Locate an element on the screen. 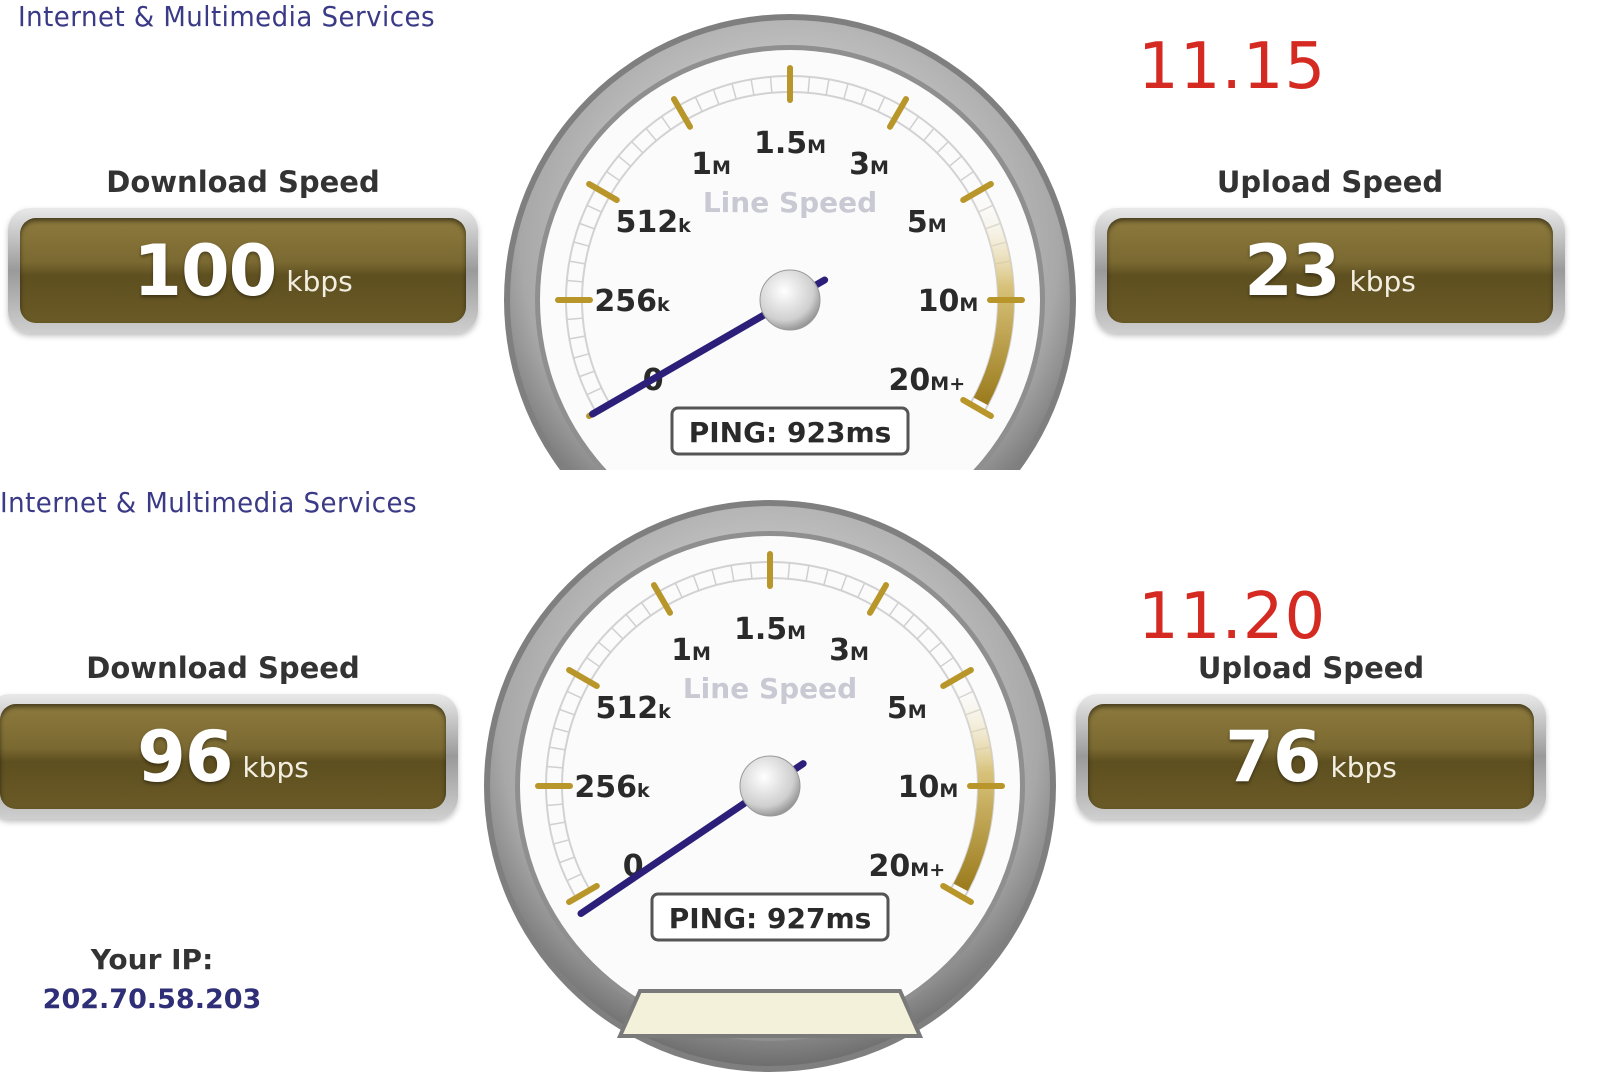 This screenshot has width=1600, height=1083. gauge-base is located at coordinates (770, 1013).